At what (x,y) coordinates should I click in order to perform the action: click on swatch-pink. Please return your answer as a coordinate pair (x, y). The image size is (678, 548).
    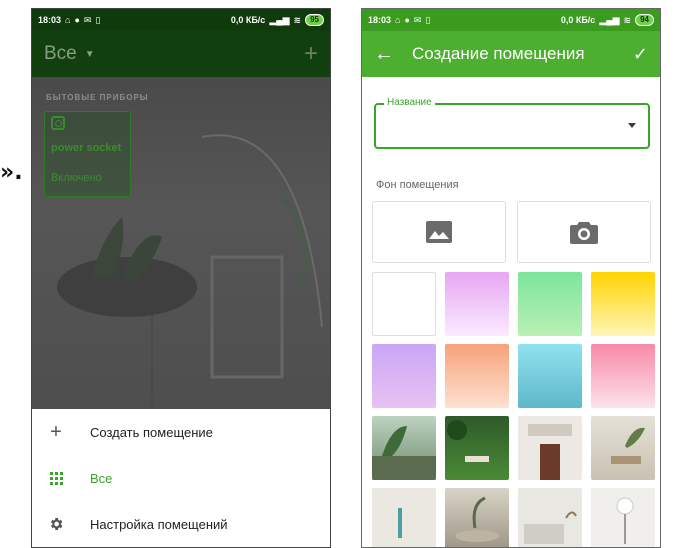
    Looking at the image, I should click on (477, 304).